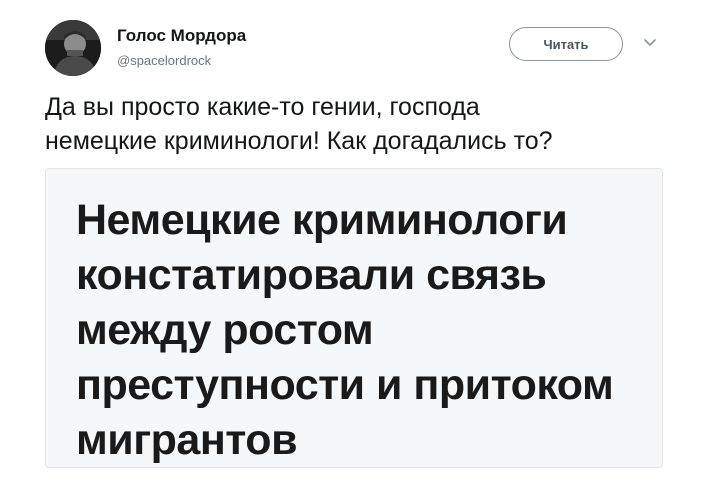 The height and width of the screenshot is (484, 704). I want to click on user-avatar-image, so click(73, 48).